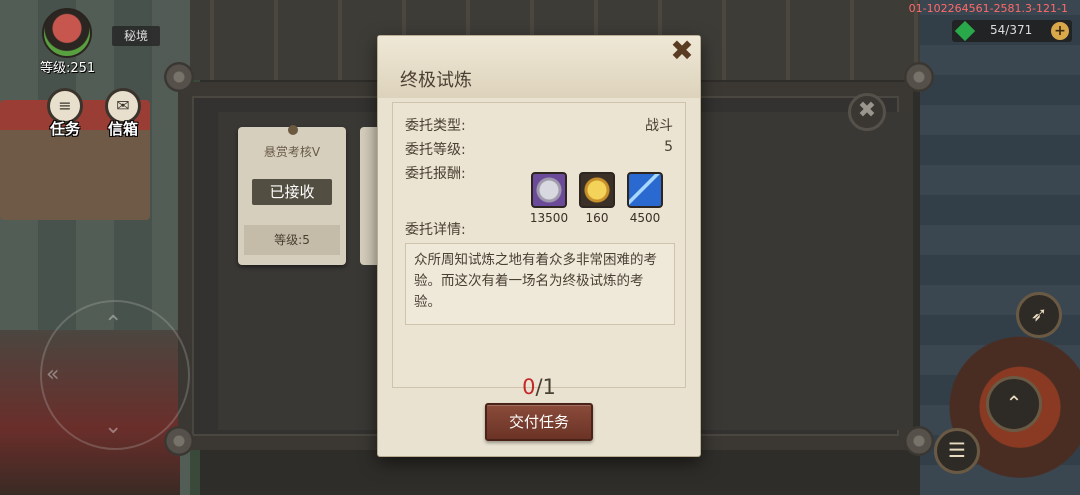 This screenshot has width=1080, height=495. Describe the element at coordinates (293, 130) in the screenshot. I see `pin-icon` at that location.